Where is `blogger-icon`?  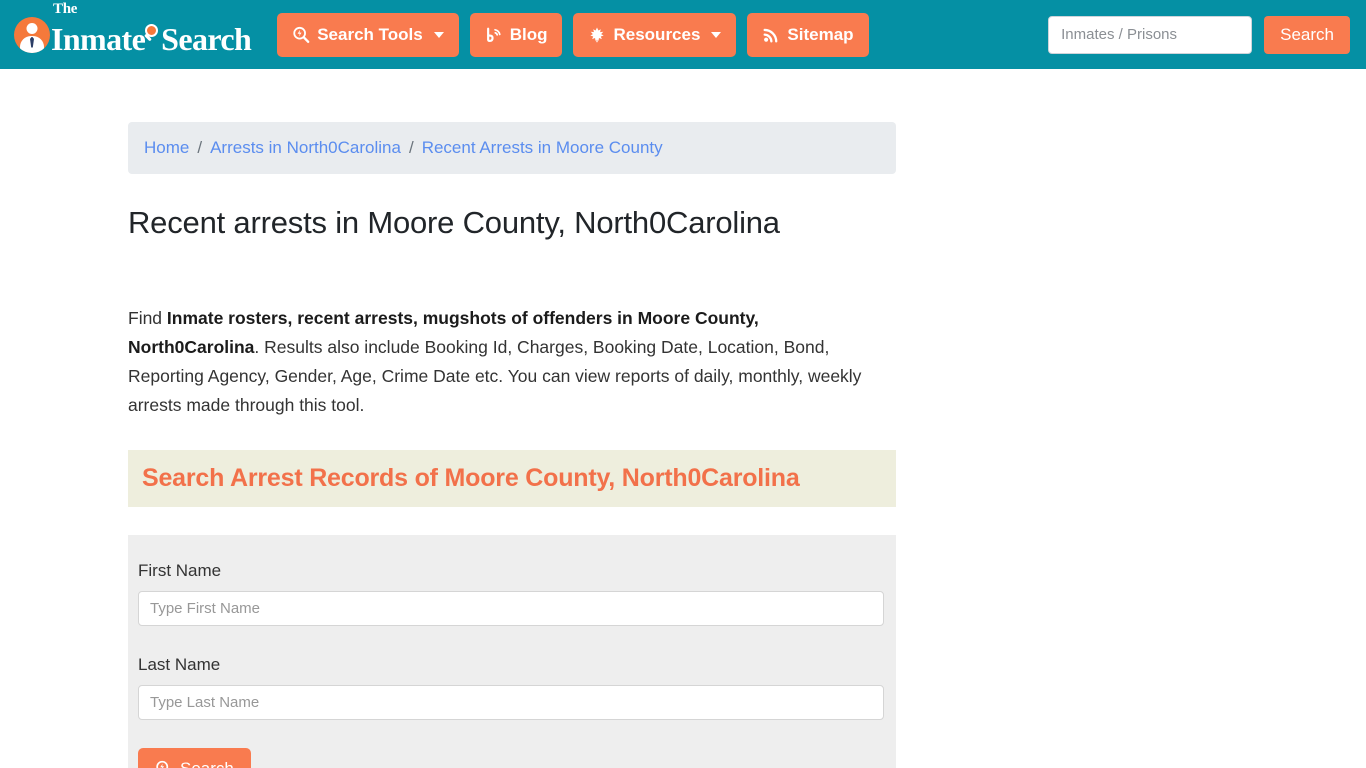
blogger-icon is located at coordinates (494, 35).